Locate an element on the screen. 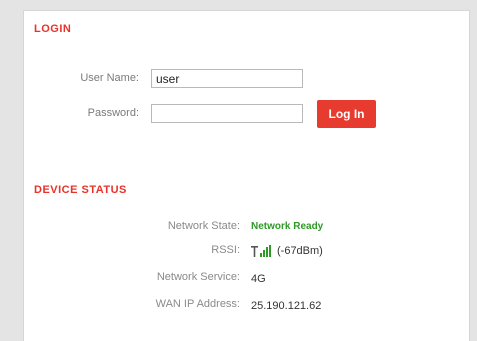  username-input is located at coordinates (227, 78).